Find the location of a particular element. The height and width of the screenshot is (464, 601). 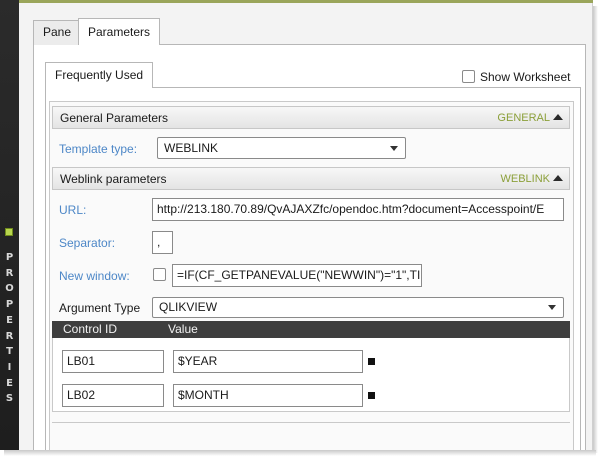

template-type-select: WEBLINK is located at coordinates (281, 148).